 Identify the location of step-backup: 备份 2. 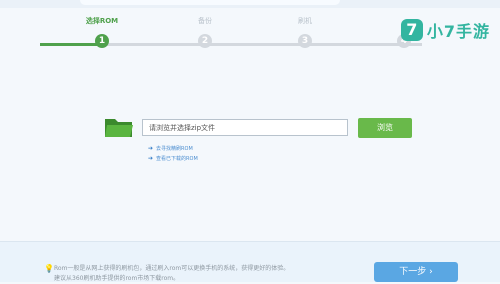
(205, 32).